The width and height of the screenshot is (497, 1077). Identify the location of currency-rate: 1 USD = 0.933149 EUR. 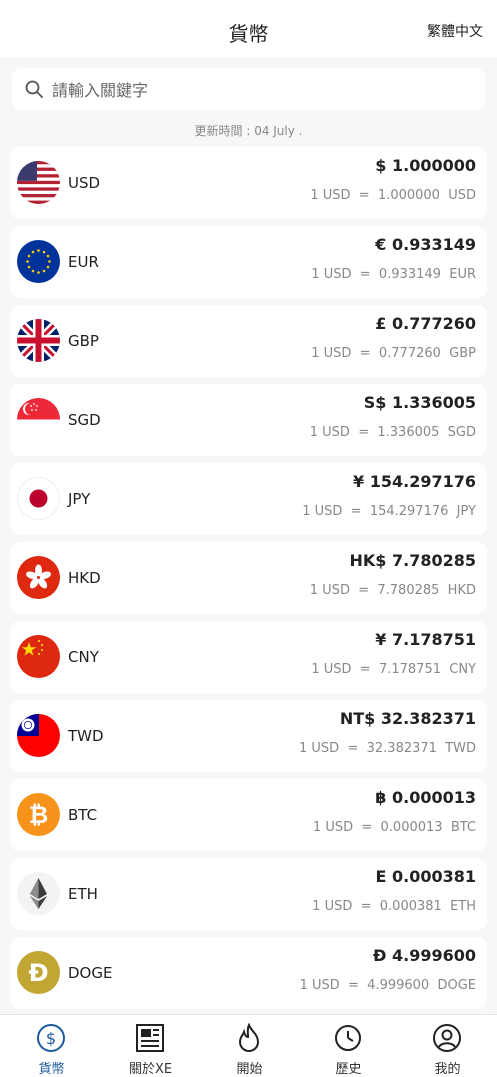
(393, 274).